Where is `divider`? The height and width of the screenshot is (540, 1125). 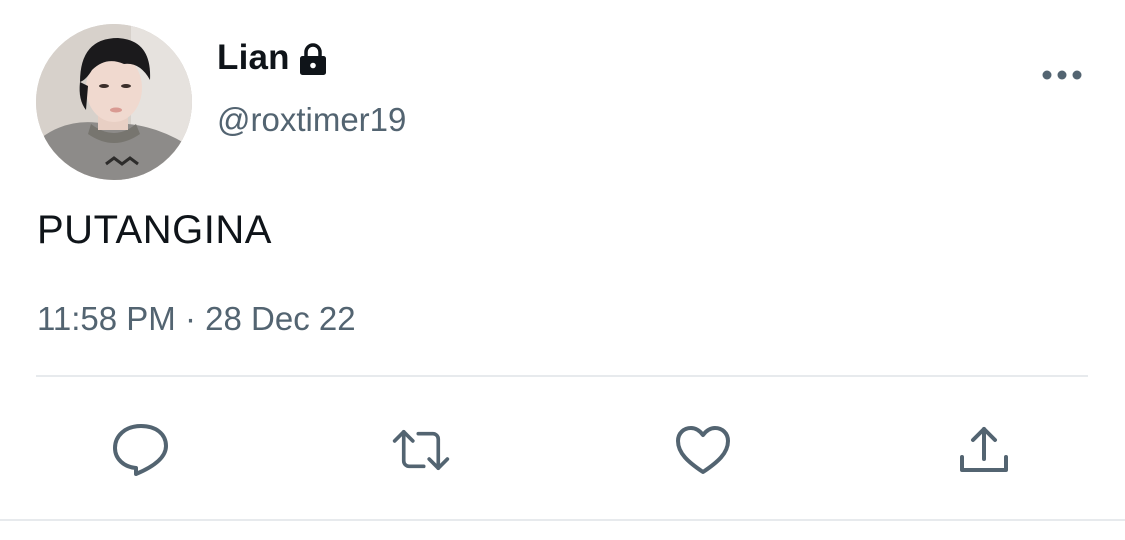 divider is located at coordinates (562, 376).